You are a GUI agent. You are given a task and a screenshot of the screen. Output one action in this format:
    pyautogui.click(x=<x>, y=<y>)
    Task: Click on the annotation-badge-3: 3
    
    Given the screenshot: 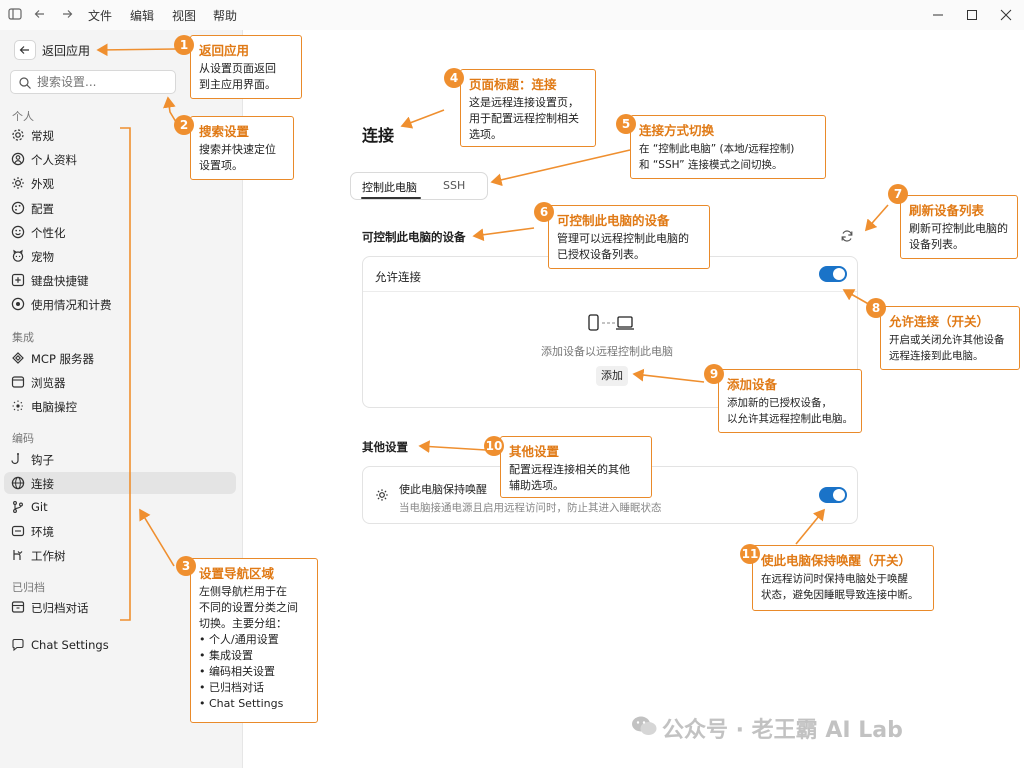 What is the action you would take?
    pyautogui.click(x=186, y=566)
    